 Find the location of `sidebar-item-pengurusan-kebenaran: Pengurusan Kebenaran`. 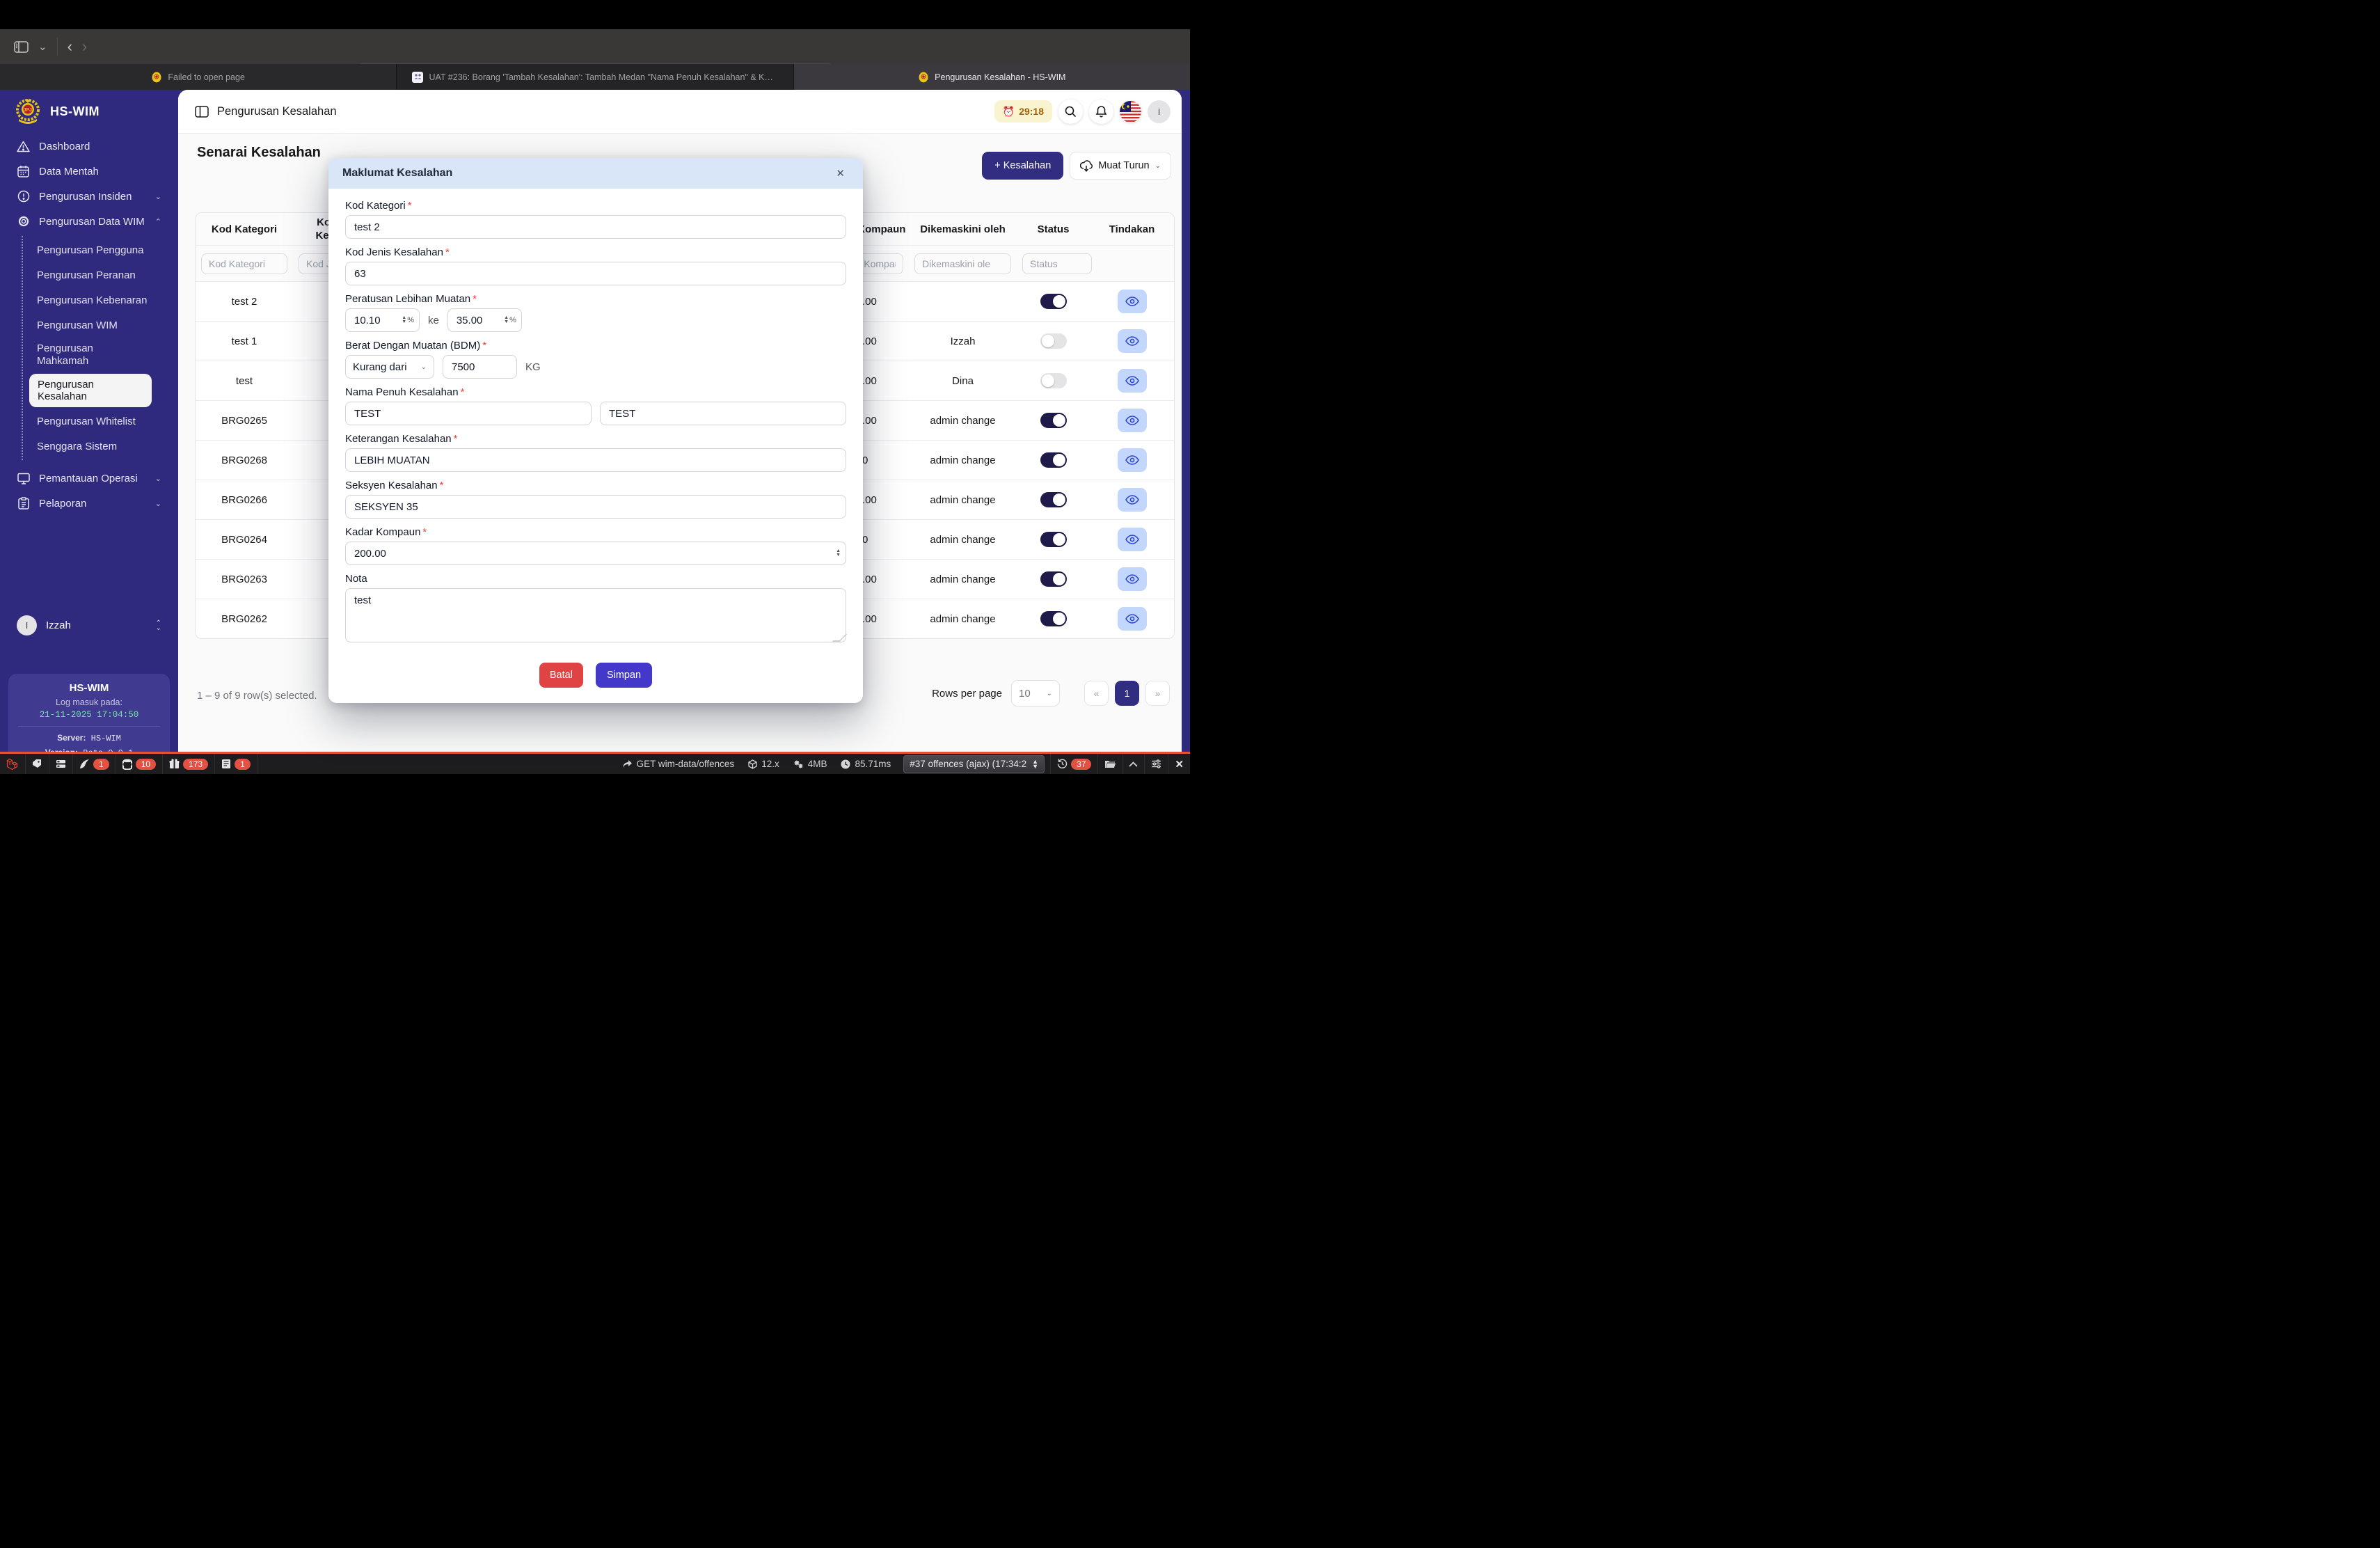

sidebar-item-pengurusan-kebenaran: Pengurusan Kebenaran is located at coordinates (101, 300).